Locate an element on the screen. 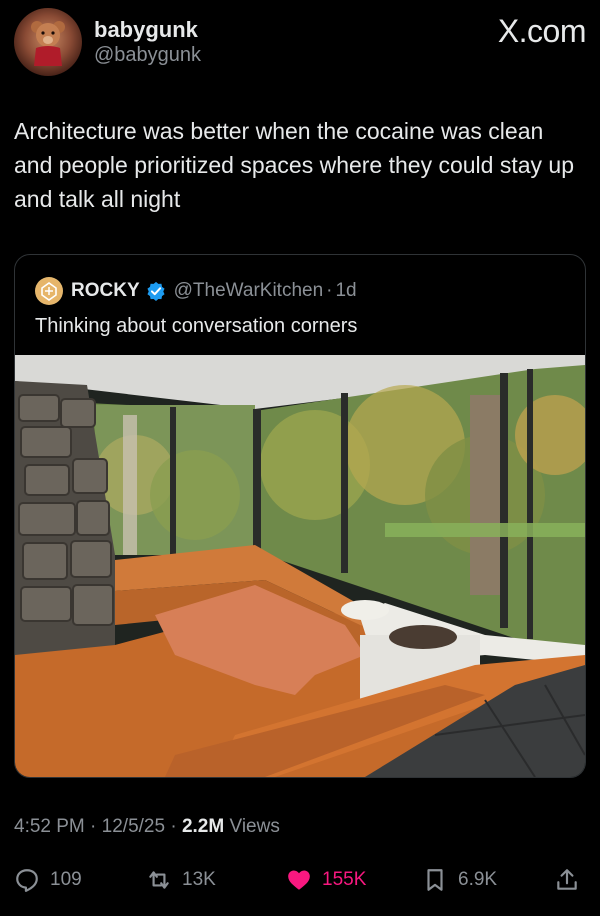  action-bar: 109 13K 155K 6.9K is located at coordinates (300, 880).